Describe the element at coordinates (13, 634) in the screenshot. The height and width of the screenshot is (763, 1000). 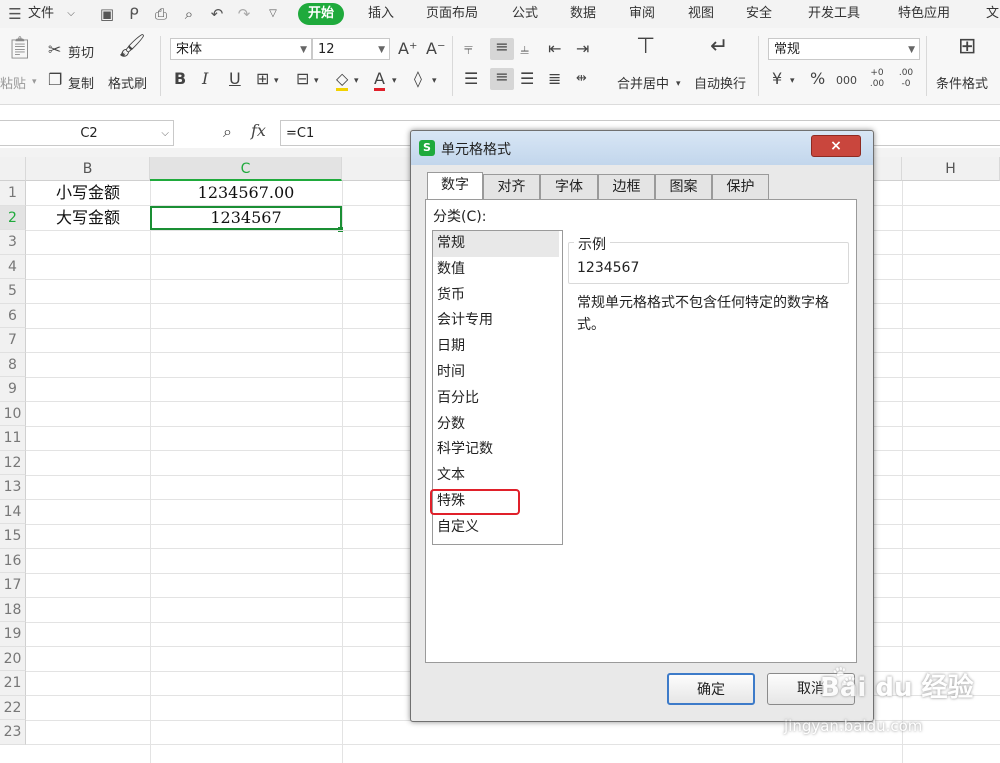
I see `row-header: 19` at that location.